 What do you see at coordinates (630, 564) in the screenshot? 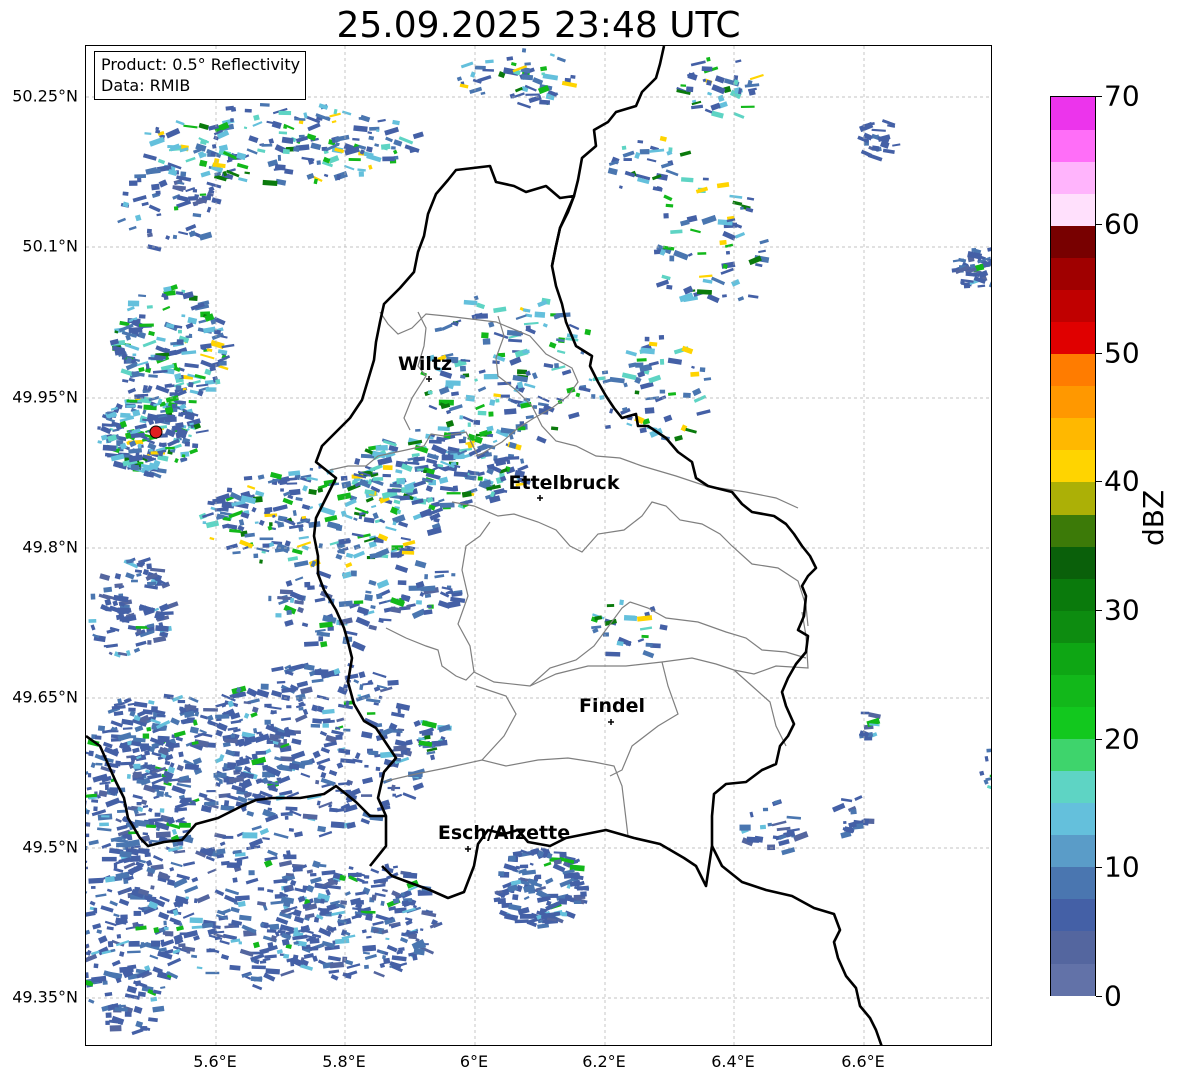
I see `district-boundary` at bounding box center [630, 564].